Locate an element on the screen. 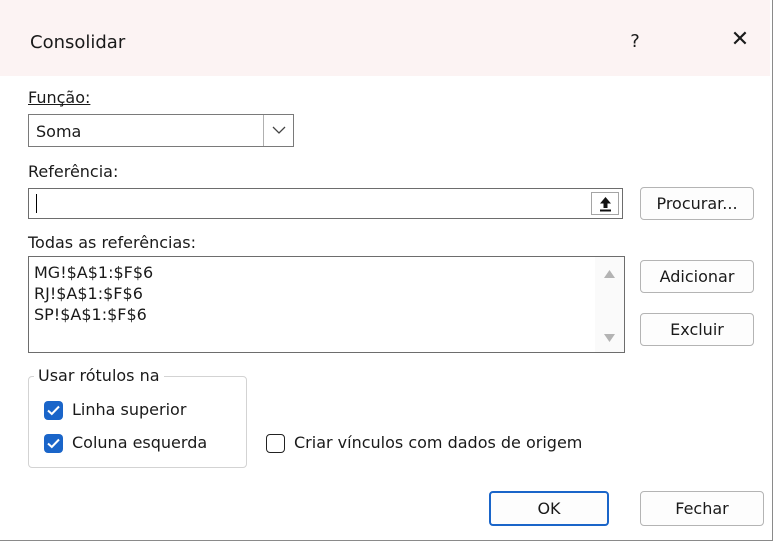 The width and height of the screenshot is (773, 541). funcao-label-text: Função: is located at coordinates (59, 97).